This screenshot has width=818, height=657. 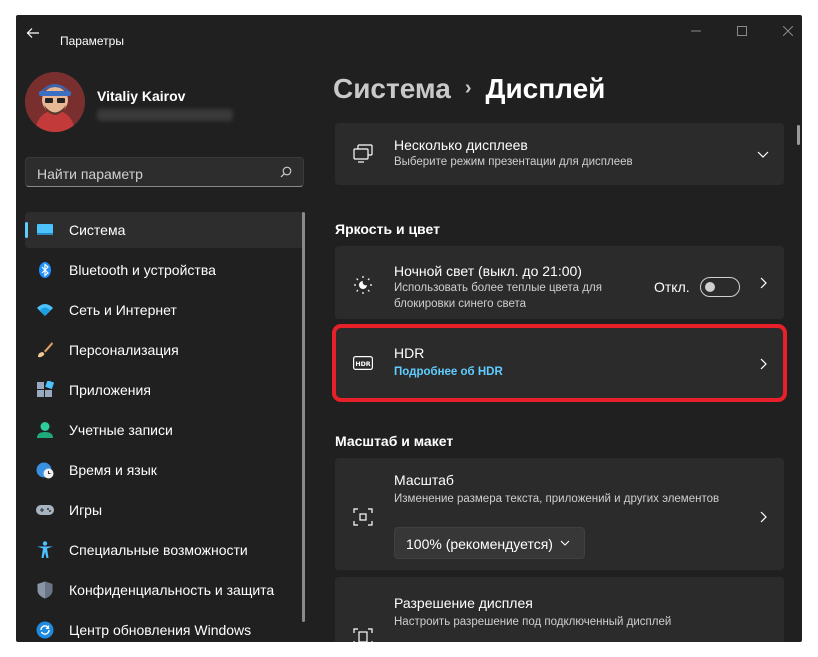 What do you see at coordinates (45, 229) in the screenshot?
I see `display-icon` at bounding box center [45, 229].